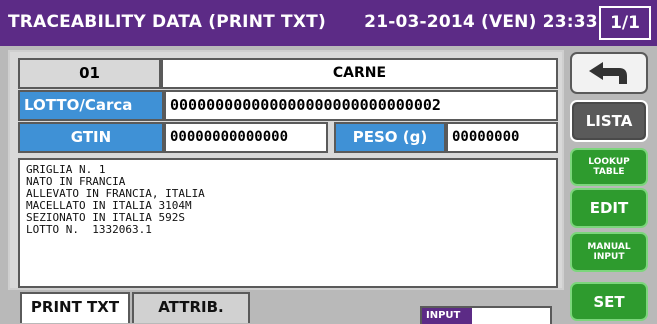  I want to click on set-button: SET, so click(609, 301).